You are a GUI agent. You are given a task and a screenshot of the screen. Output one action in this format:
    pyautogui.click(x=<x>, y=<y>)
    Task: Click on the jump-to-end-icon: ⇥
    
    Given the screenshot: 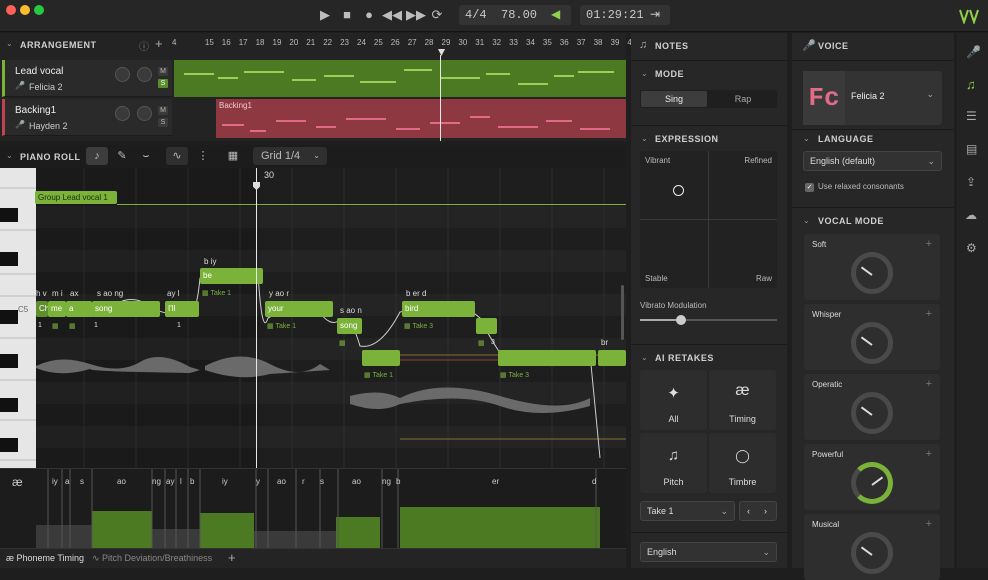 What is the action you would take?
    pyautogui.click(x=655, y=15)
    